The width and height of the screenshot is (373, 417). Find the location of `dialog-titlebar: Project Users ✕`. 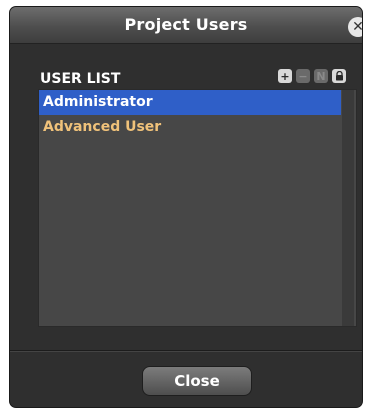

dialog-titlebar: Project Users ✕ is located at coordinates (186, 25).